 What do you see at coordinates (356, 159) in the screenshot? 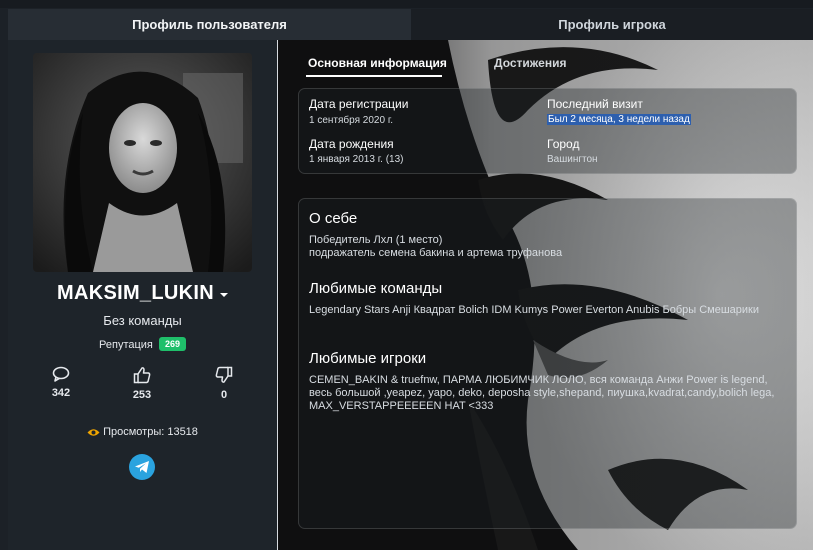
I see `birth-value: 1 января 2013 г. (13)` at bounding box center [356, 159].